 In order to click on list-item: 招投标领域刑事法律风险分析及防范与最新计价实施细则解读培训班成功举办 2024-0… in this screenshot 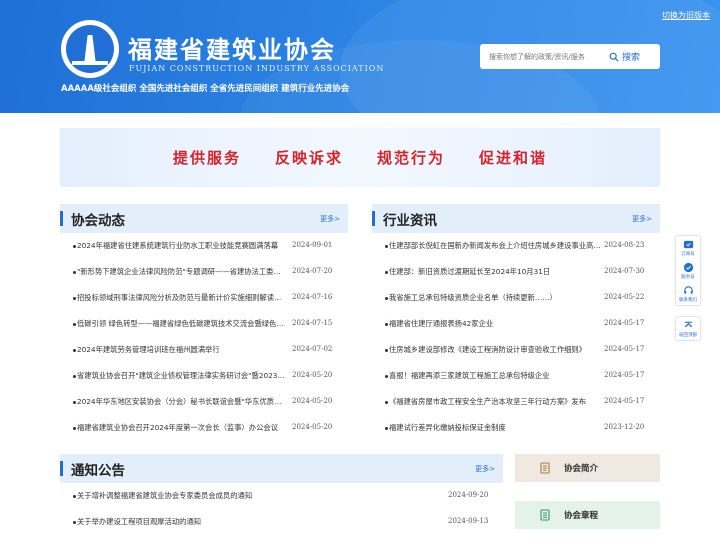, I will do `click(204, 298)`.